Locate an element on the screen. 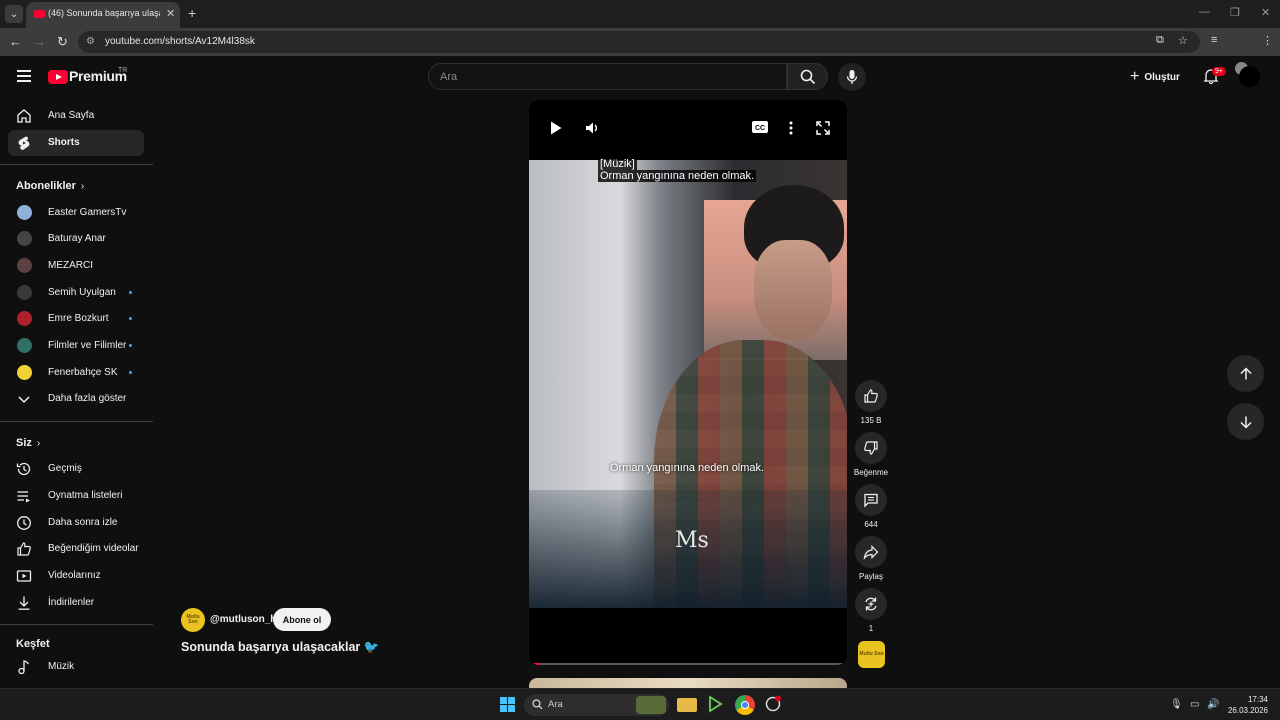 The height and width of the screenshot is (720, 1280). svg-text: CC is located at coordinates (760, 128).